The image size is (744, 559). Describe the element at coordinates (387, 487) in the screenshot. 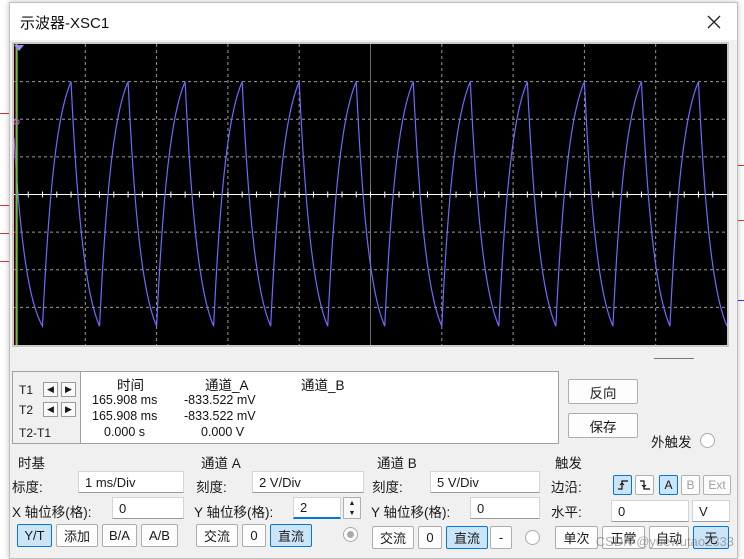

I see `channel-b-scale-label: 刻度:` at that location.